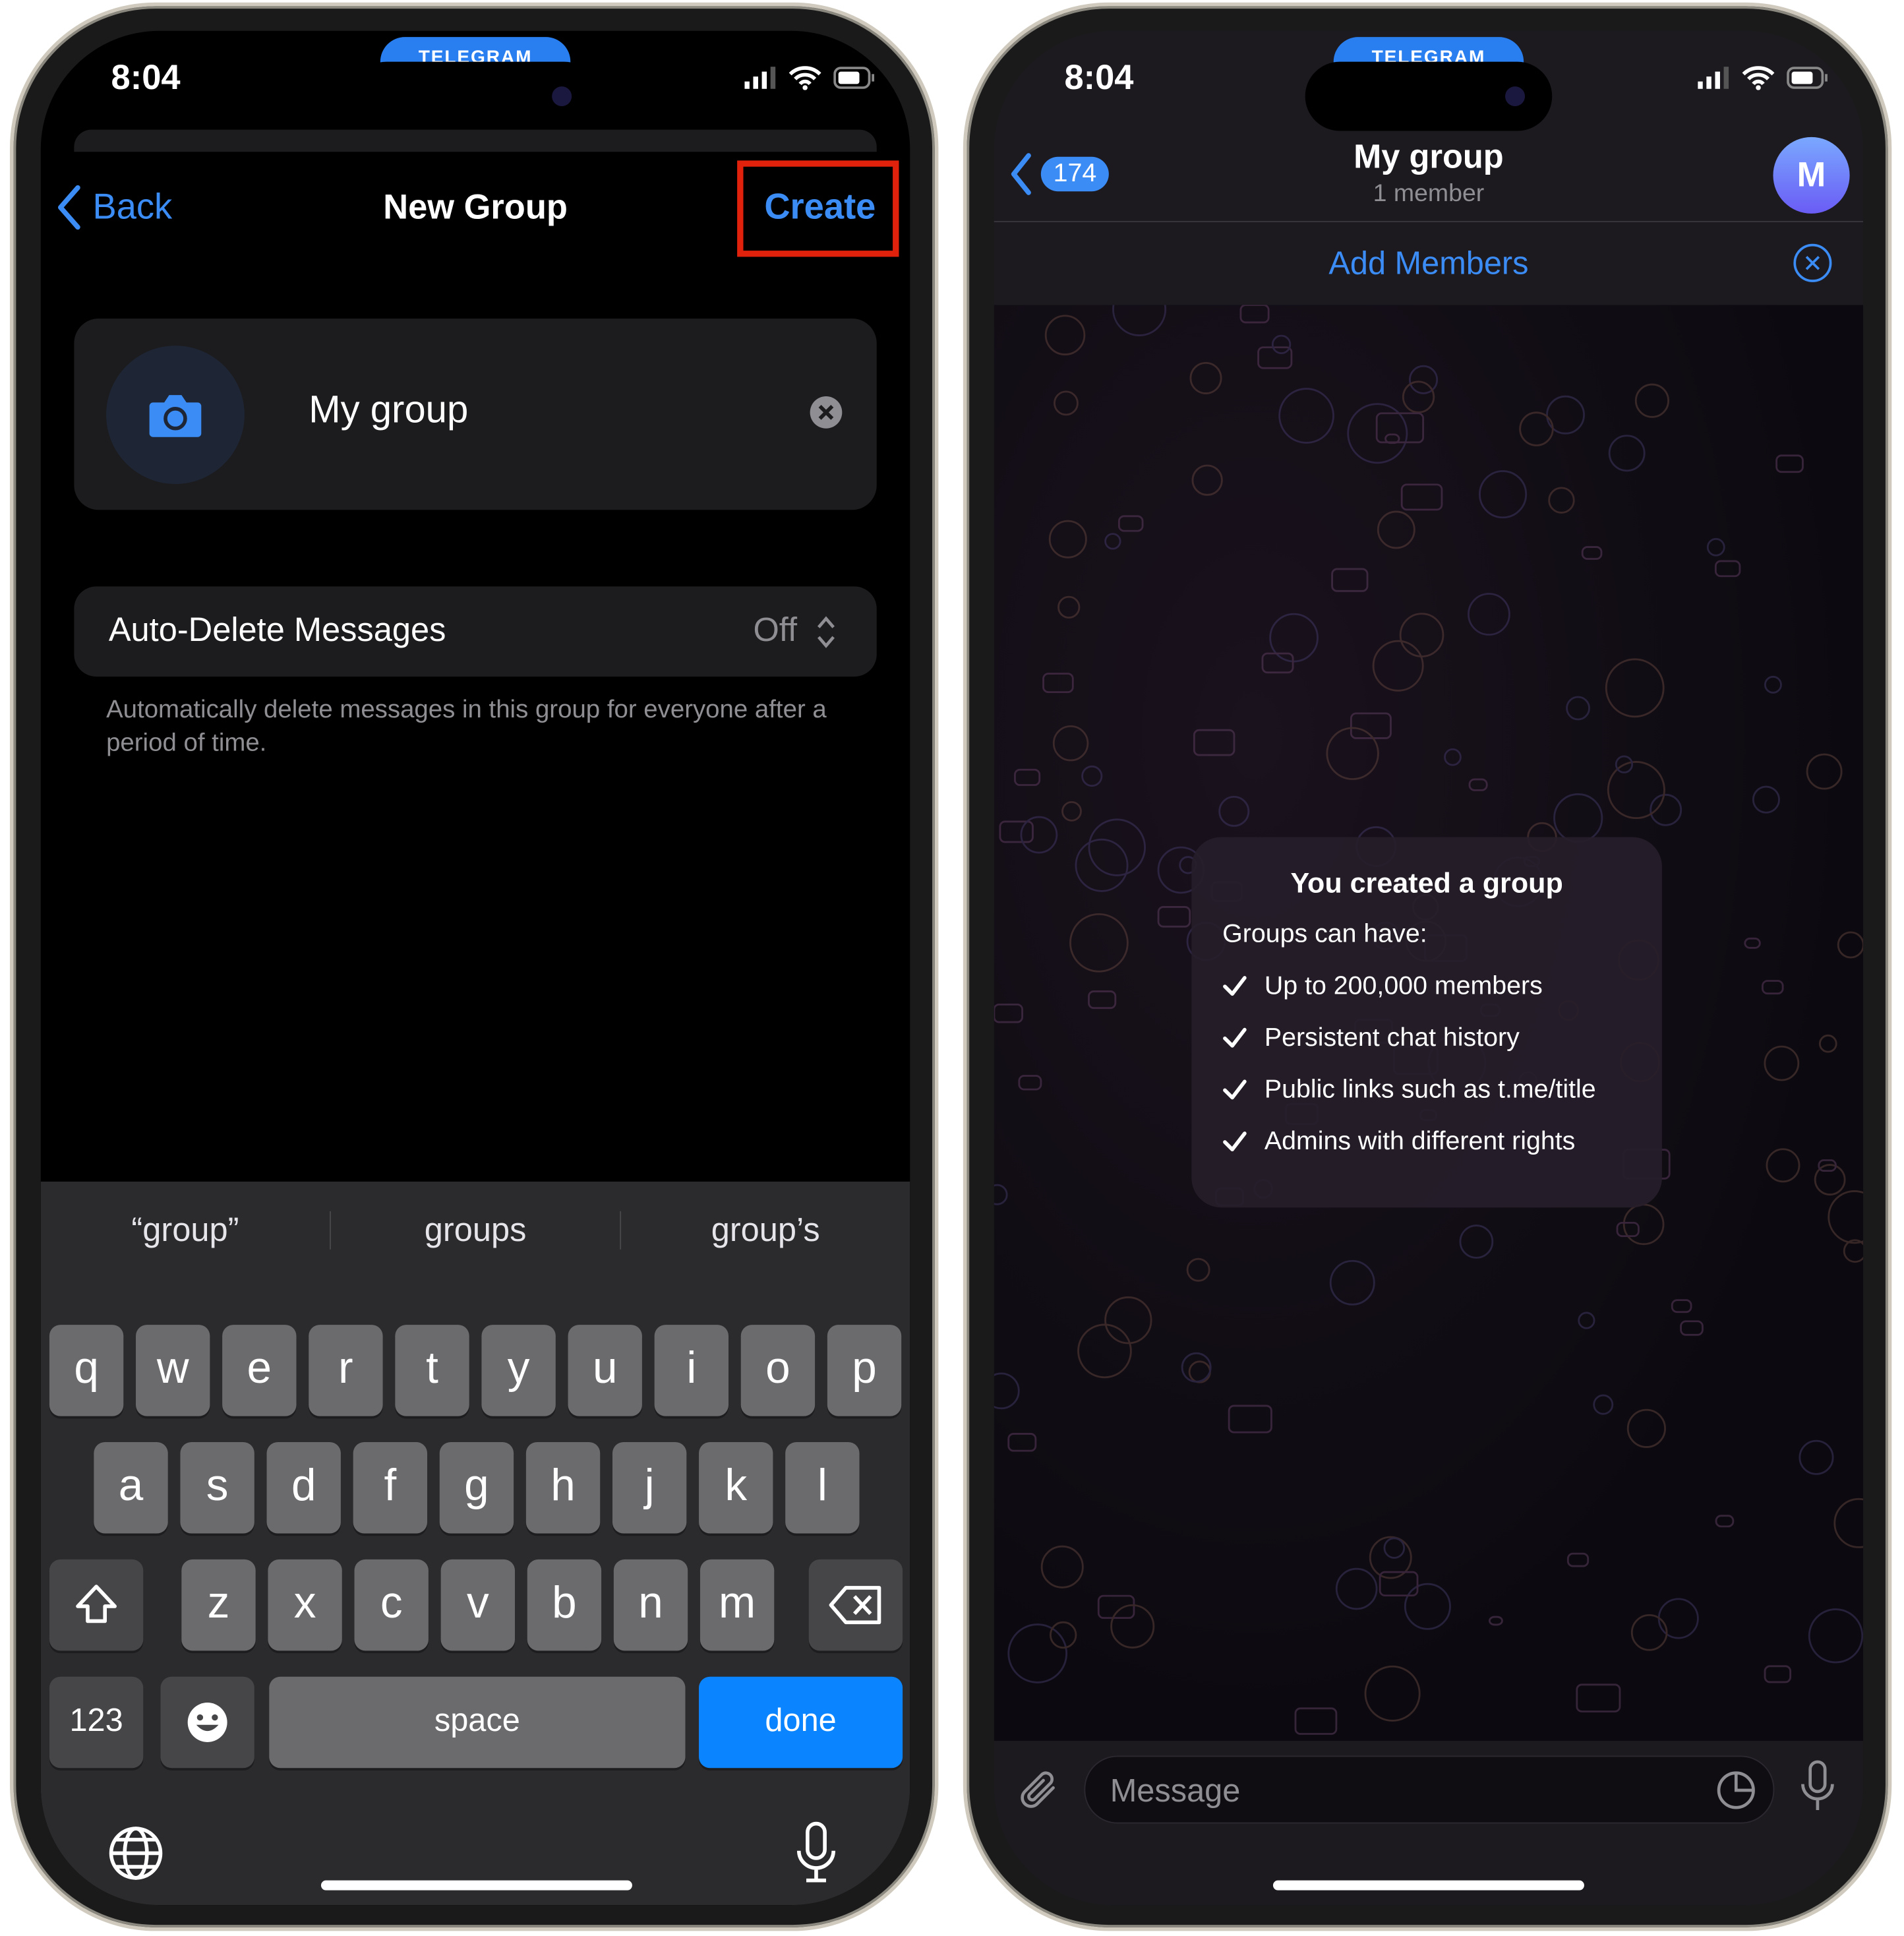 The width and height of the screenshot is (1904, 1936). I want to click on emoji-key, so click(207, 1722).